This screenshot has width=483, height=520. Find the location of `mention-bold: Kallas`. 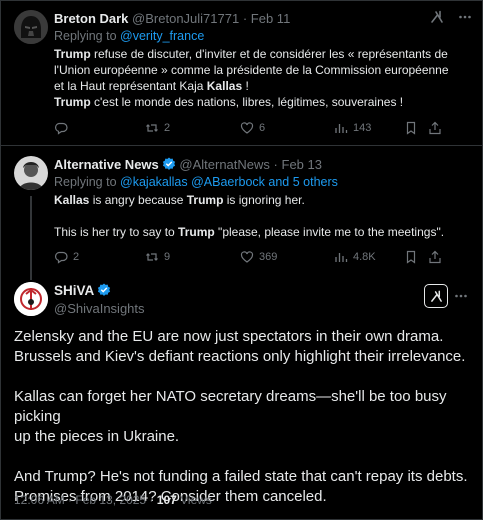

mention-bold: Kallas is located at coordinates (72, 200).